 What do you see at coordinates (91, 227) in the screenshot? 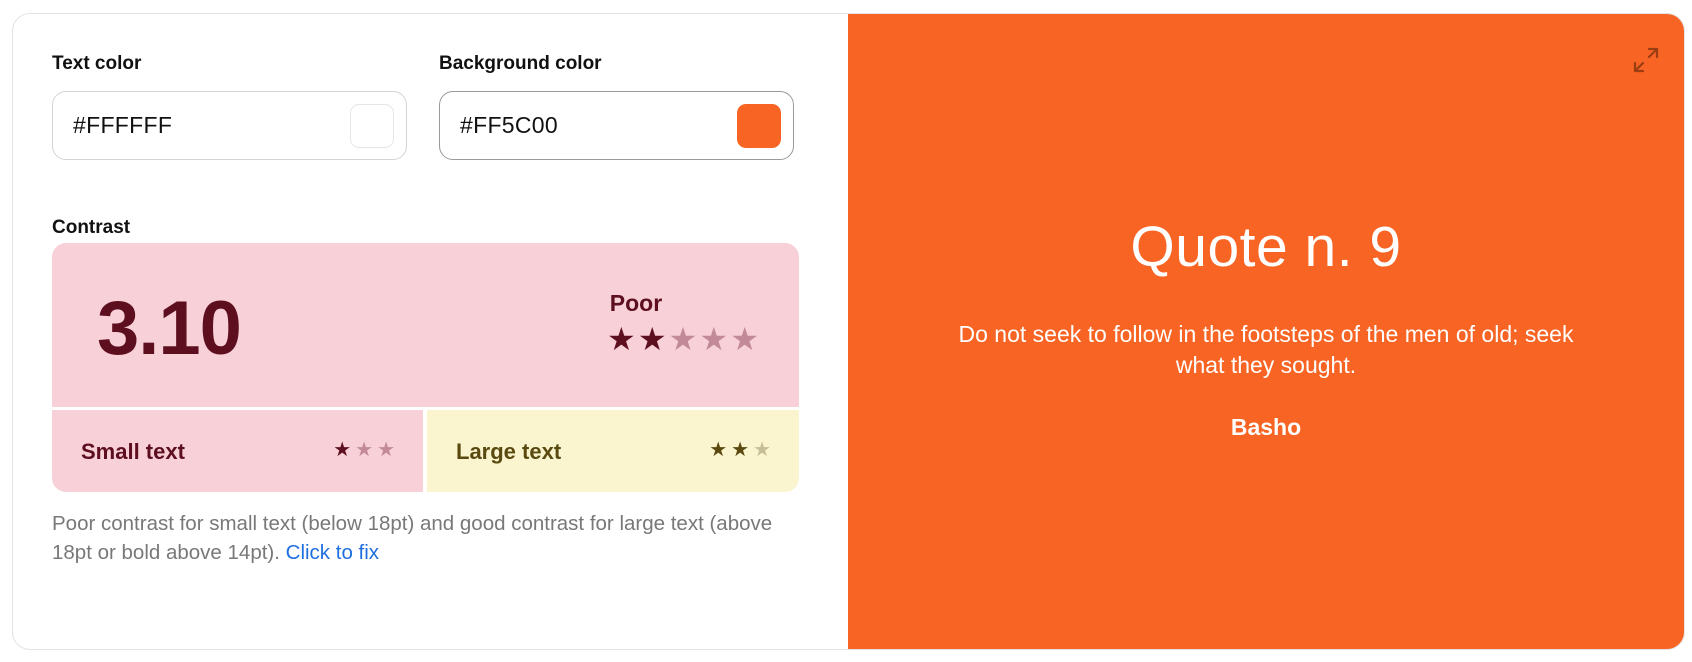
I see `contrast-label: Contrast` at bounding box center [91, 227].